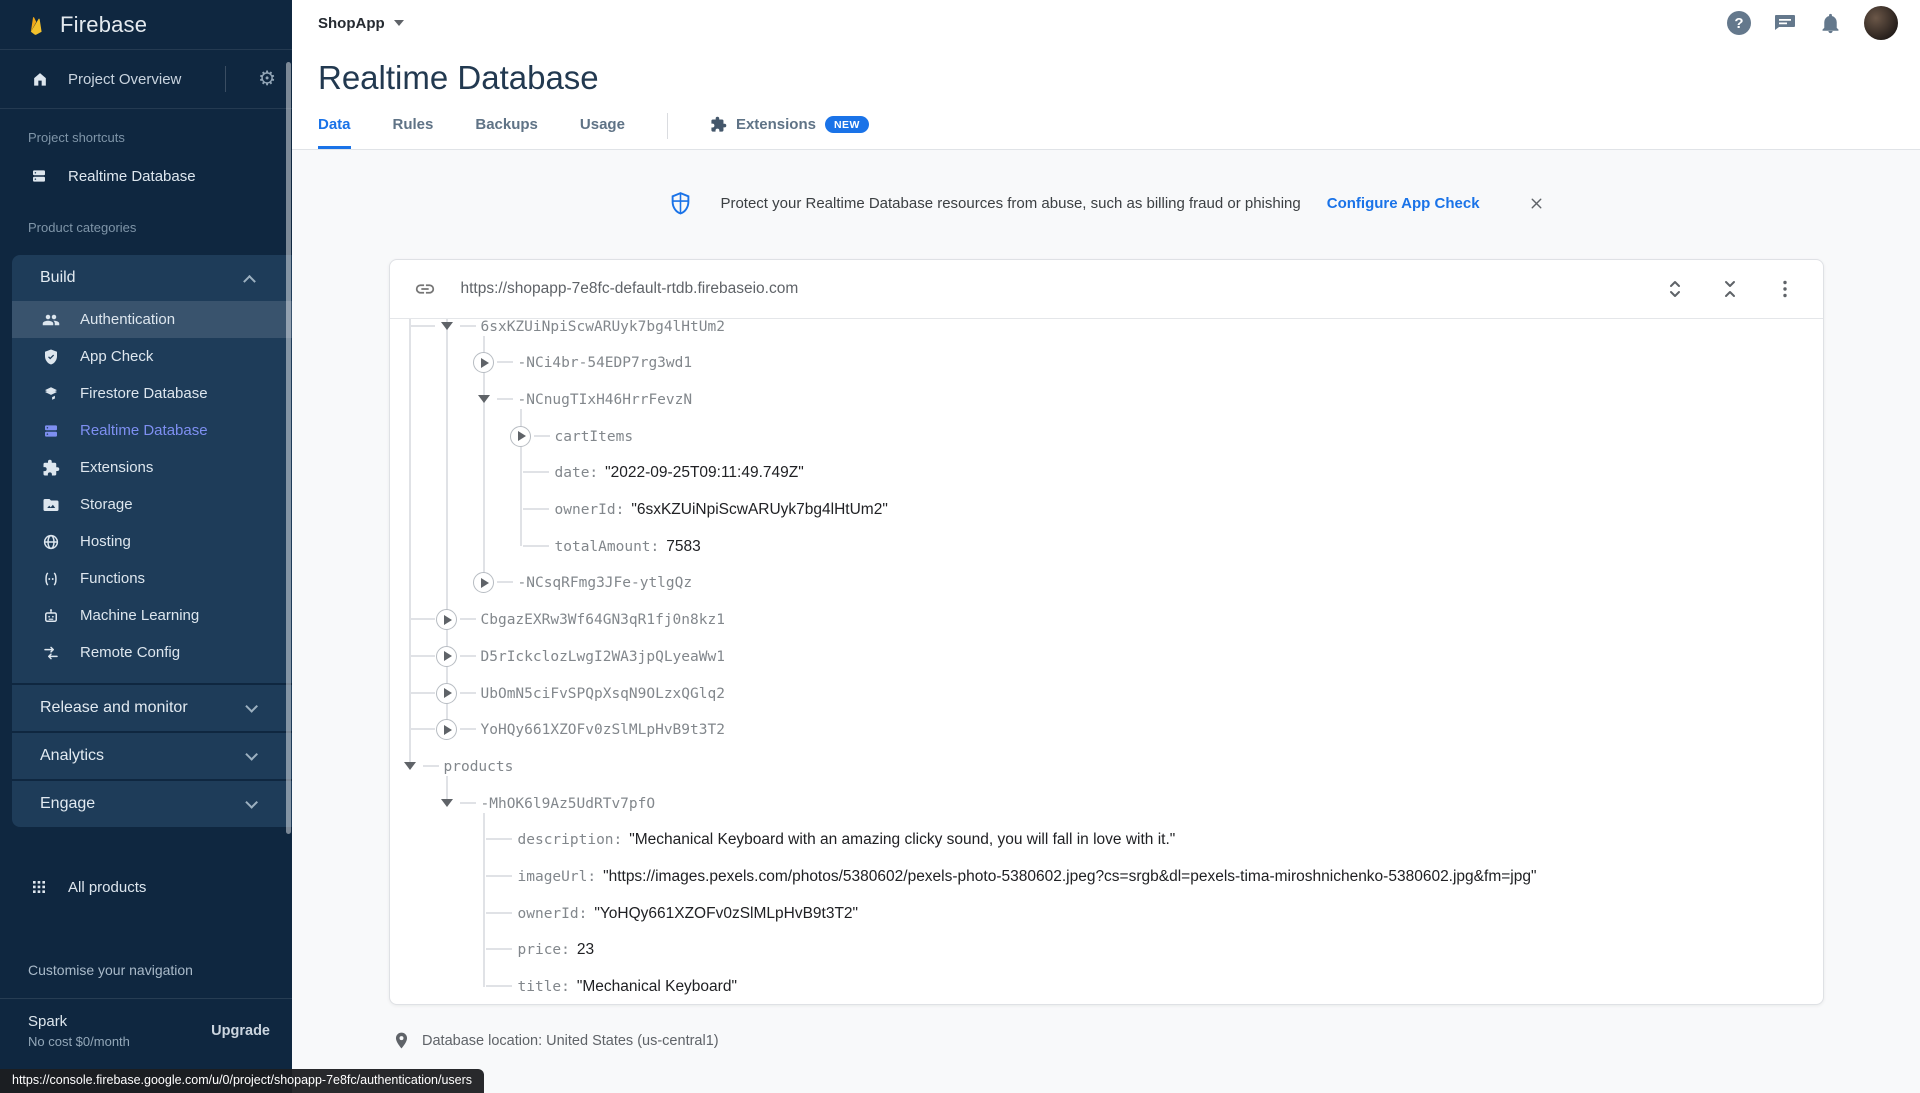 Image resolution: width=1920 pixels, height=1093 pixels. I want to click on tab-data: Data, so click(334, 132).